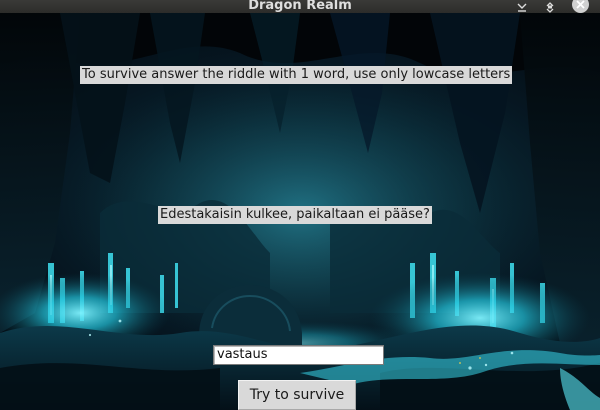 Image resolution: width=600 pixels, height=410 pixels. Describe the element at coordinates (298, 355) in the screenshot. I see `answer-input` at that location.